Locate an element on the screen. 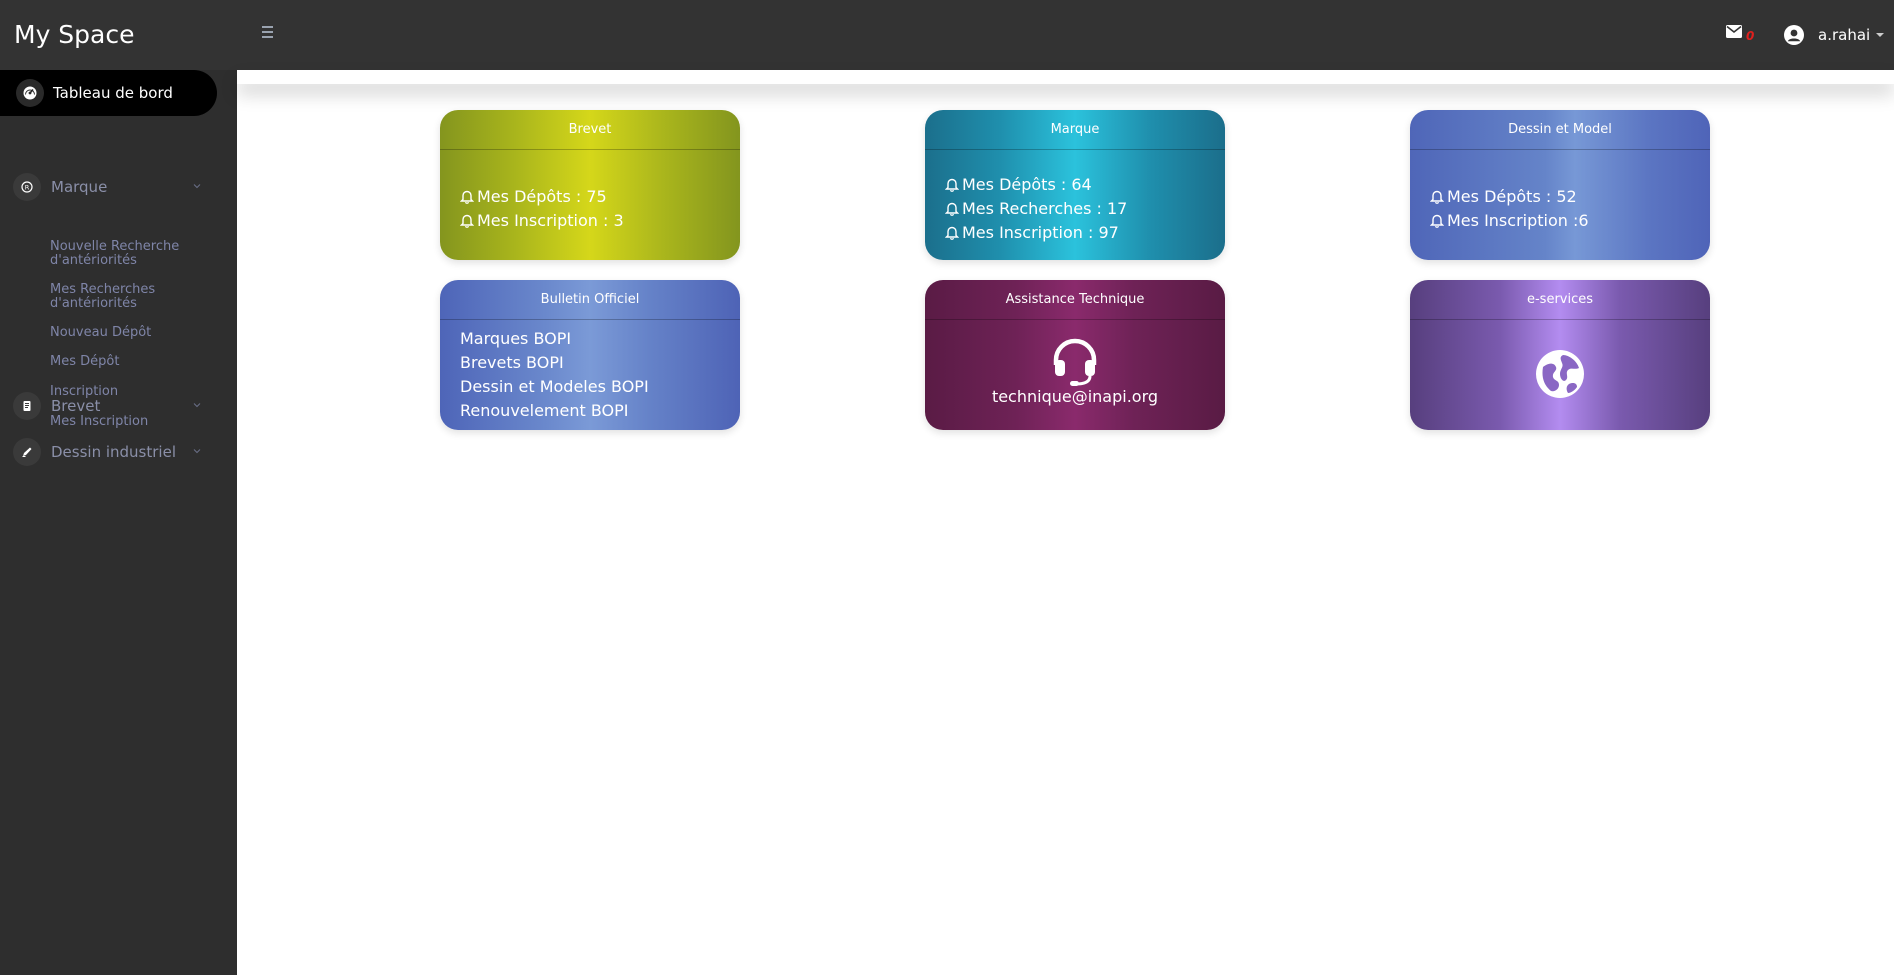 This screenshot has width=1894, height=975. message-count-badge: 0 is located at coordinates (1750, 36).